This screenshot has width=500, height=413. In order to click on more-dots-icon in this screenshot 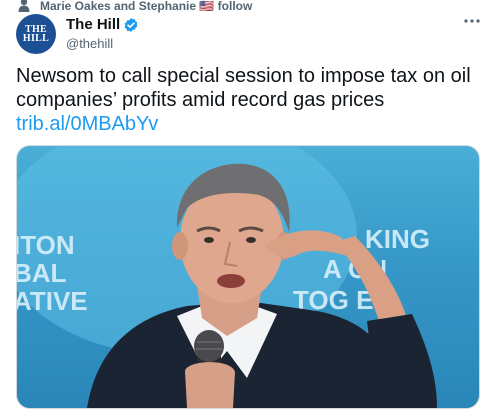, I will do `click(472, 21)`.